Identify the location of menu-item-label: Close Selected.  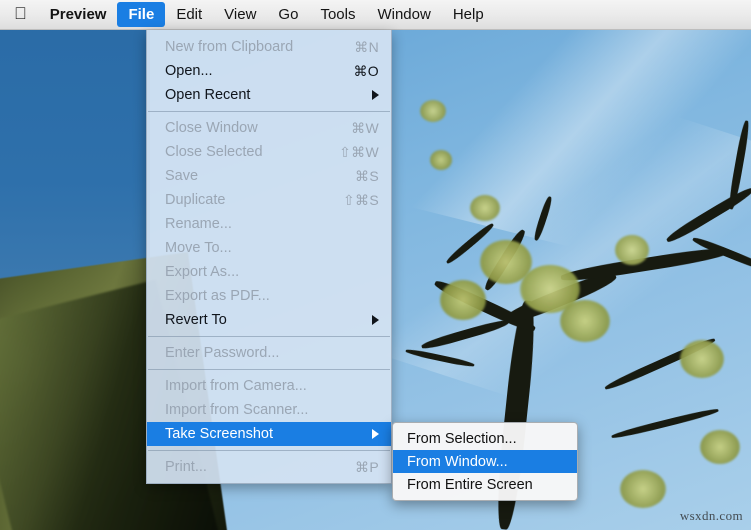
(214, 152).